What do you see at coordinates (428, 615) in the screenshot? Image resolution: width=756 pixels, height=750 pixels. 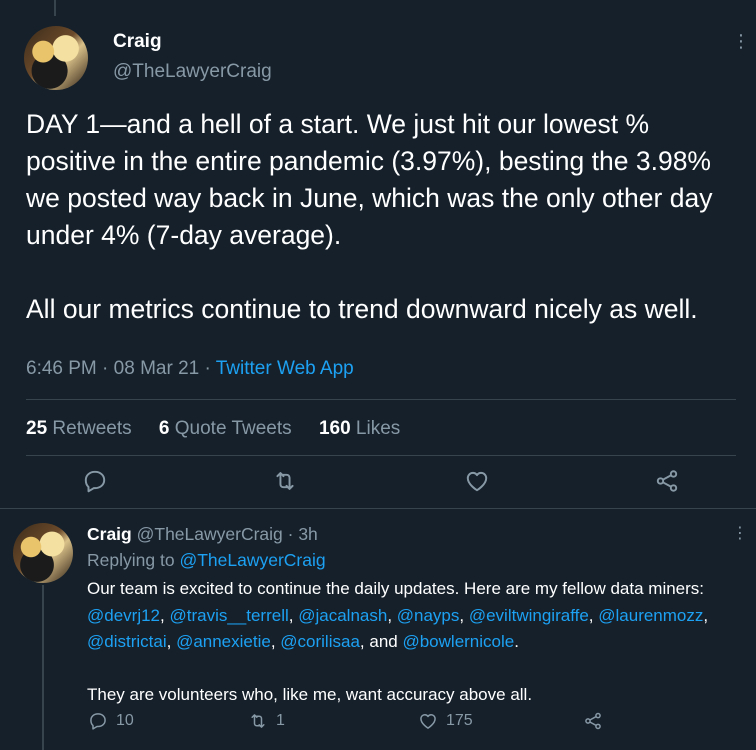 I see `mention-link: @nayps` at bounding box center [428, 615].